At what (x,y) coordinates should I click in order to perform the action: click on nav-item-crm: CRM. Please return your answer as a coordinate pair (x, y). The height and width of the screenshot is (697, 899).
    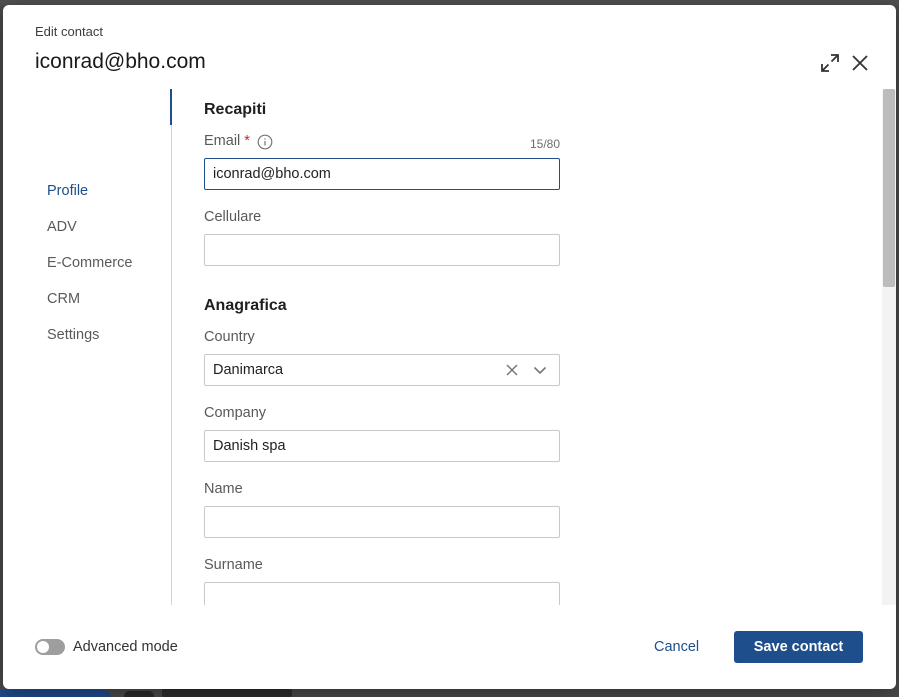
    Looking at the image, I should click on (63, 299).